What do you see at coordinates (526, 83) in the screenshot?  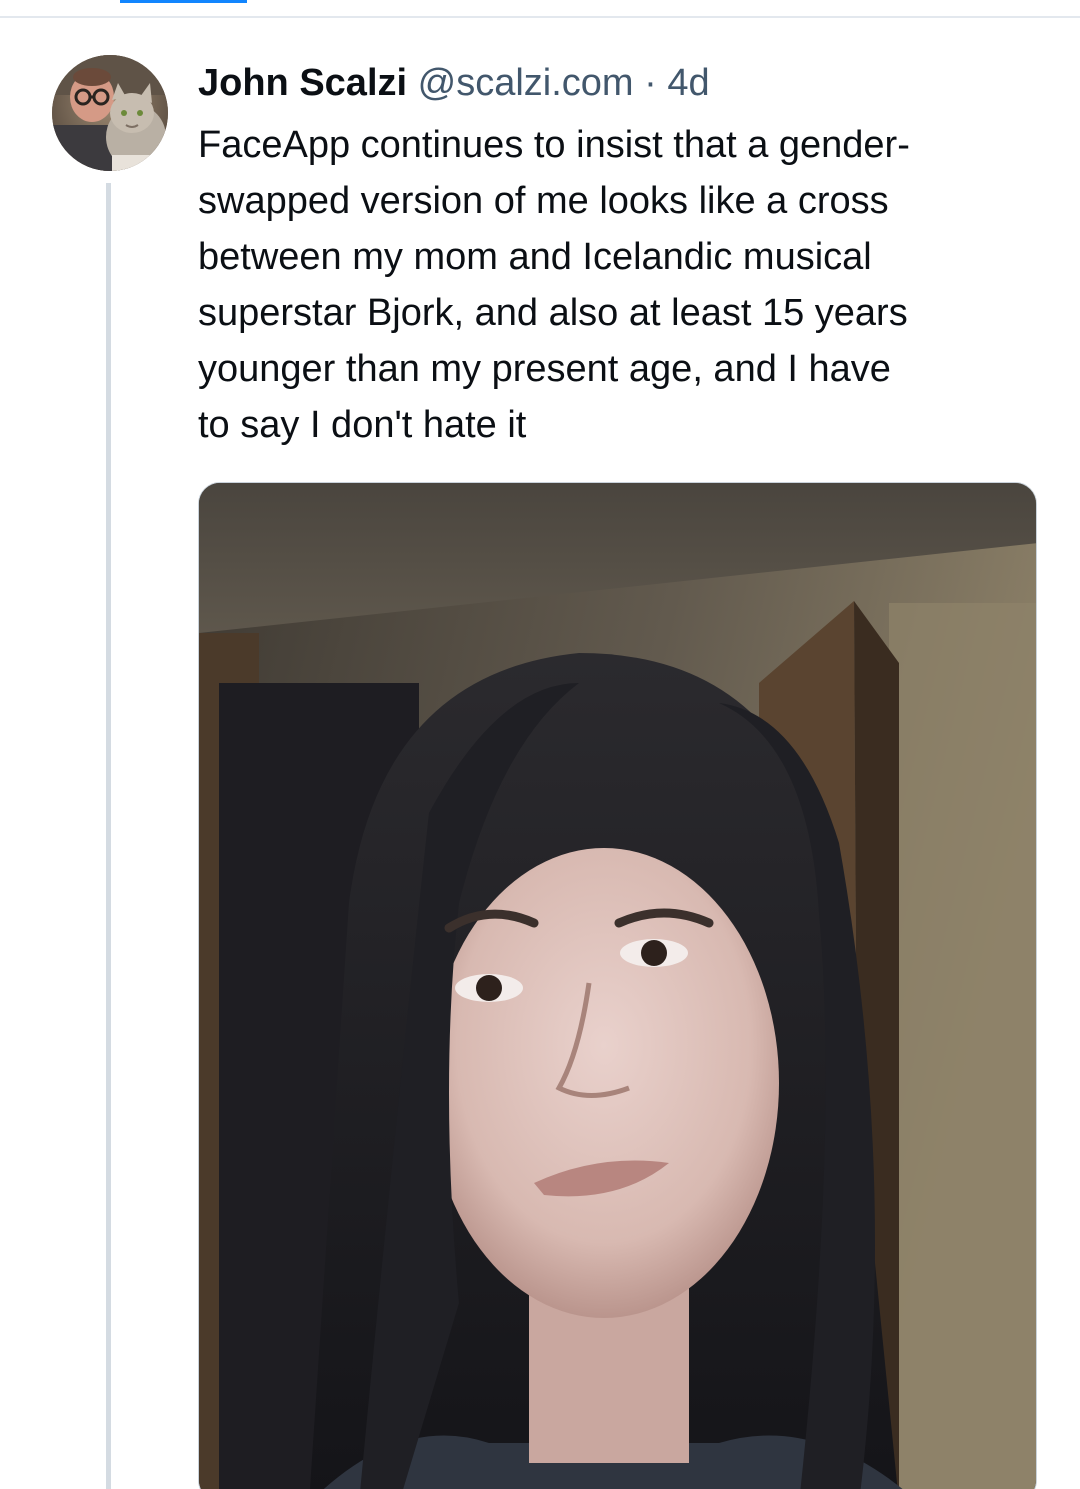 I see `author-handle: @scalzi.com` at bounding box center [526, 83].